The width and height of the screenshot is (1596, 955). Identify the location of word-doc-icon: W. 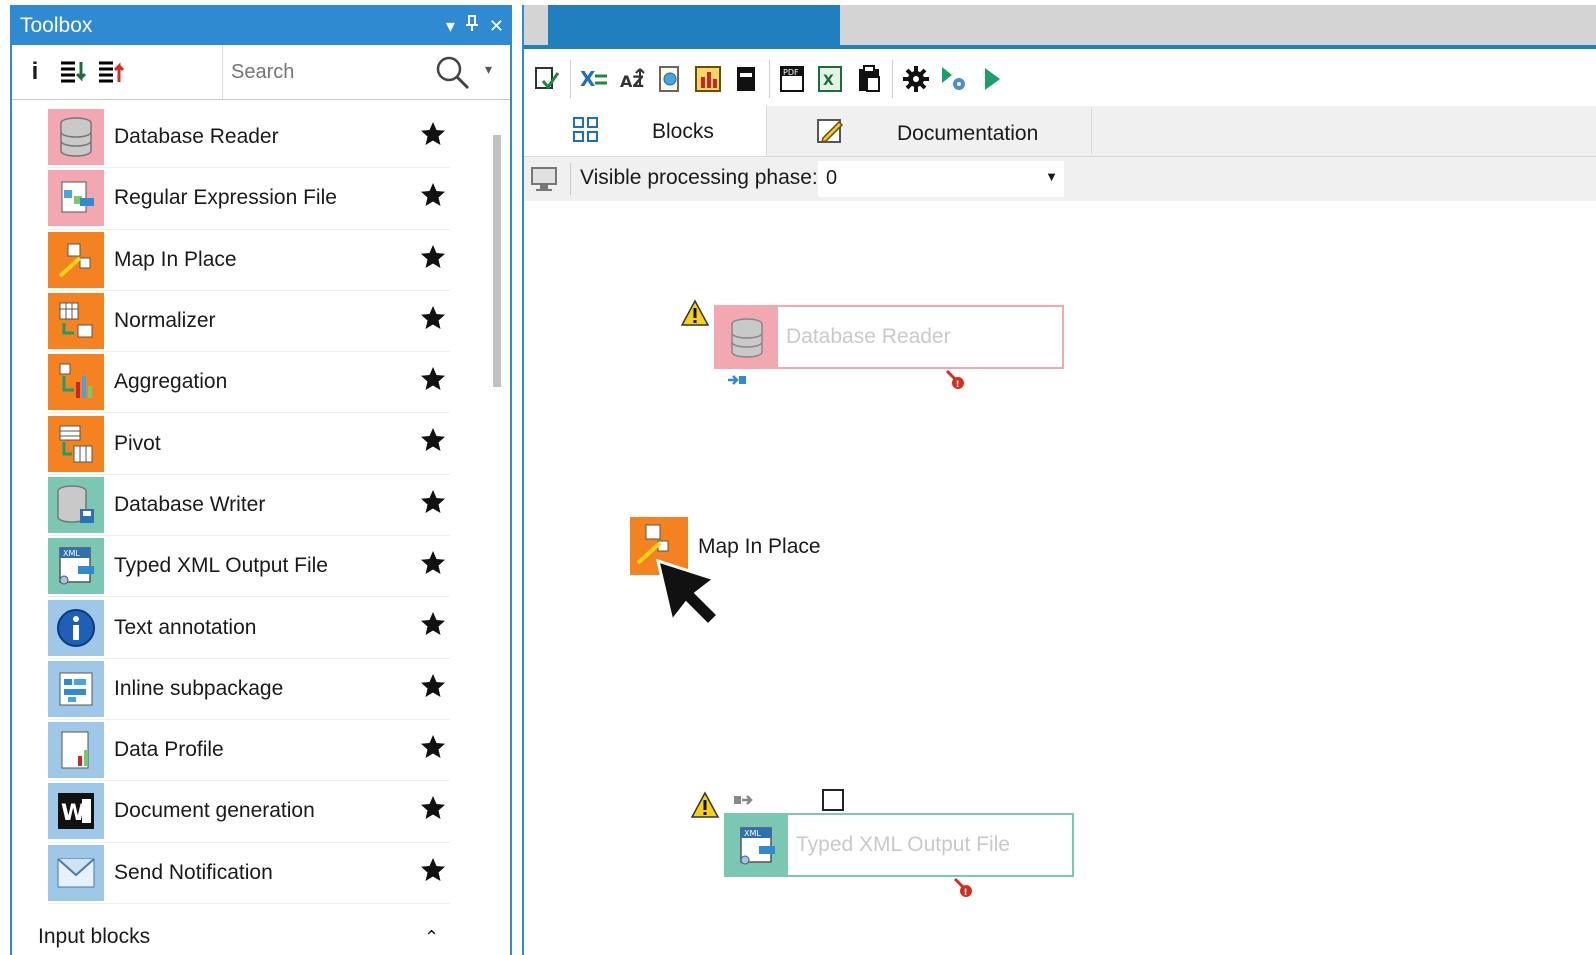
(76, 811).